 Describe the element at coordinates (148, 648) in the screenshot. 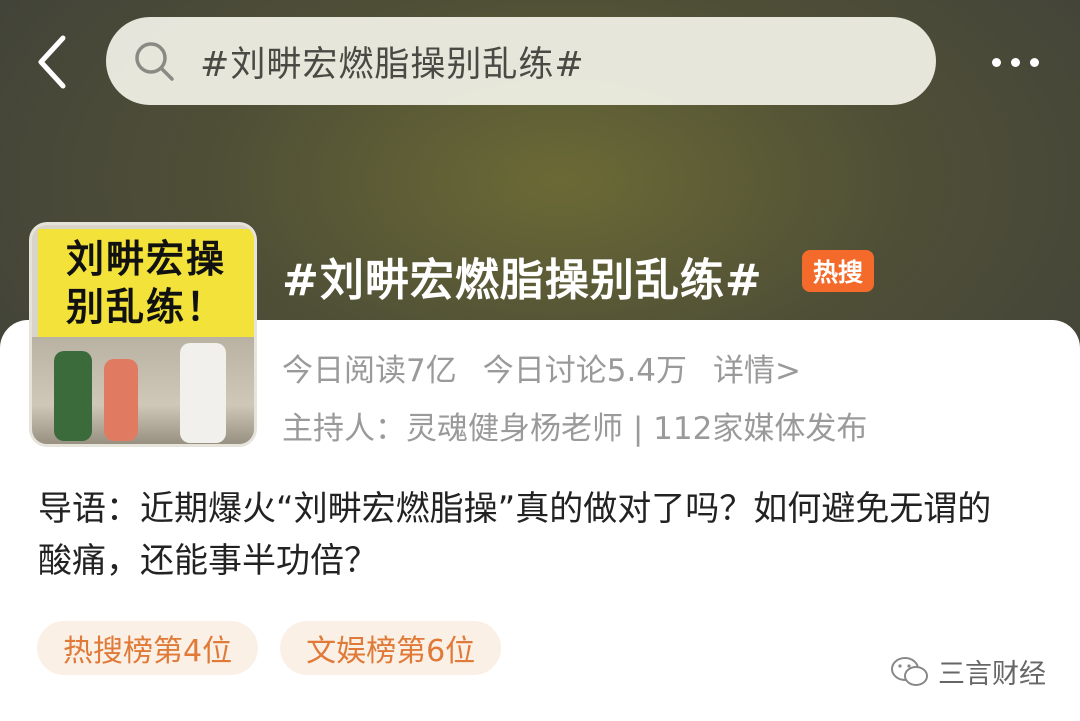

I see `rank-tag-hot-search: 热搜榜第4位` at that location.